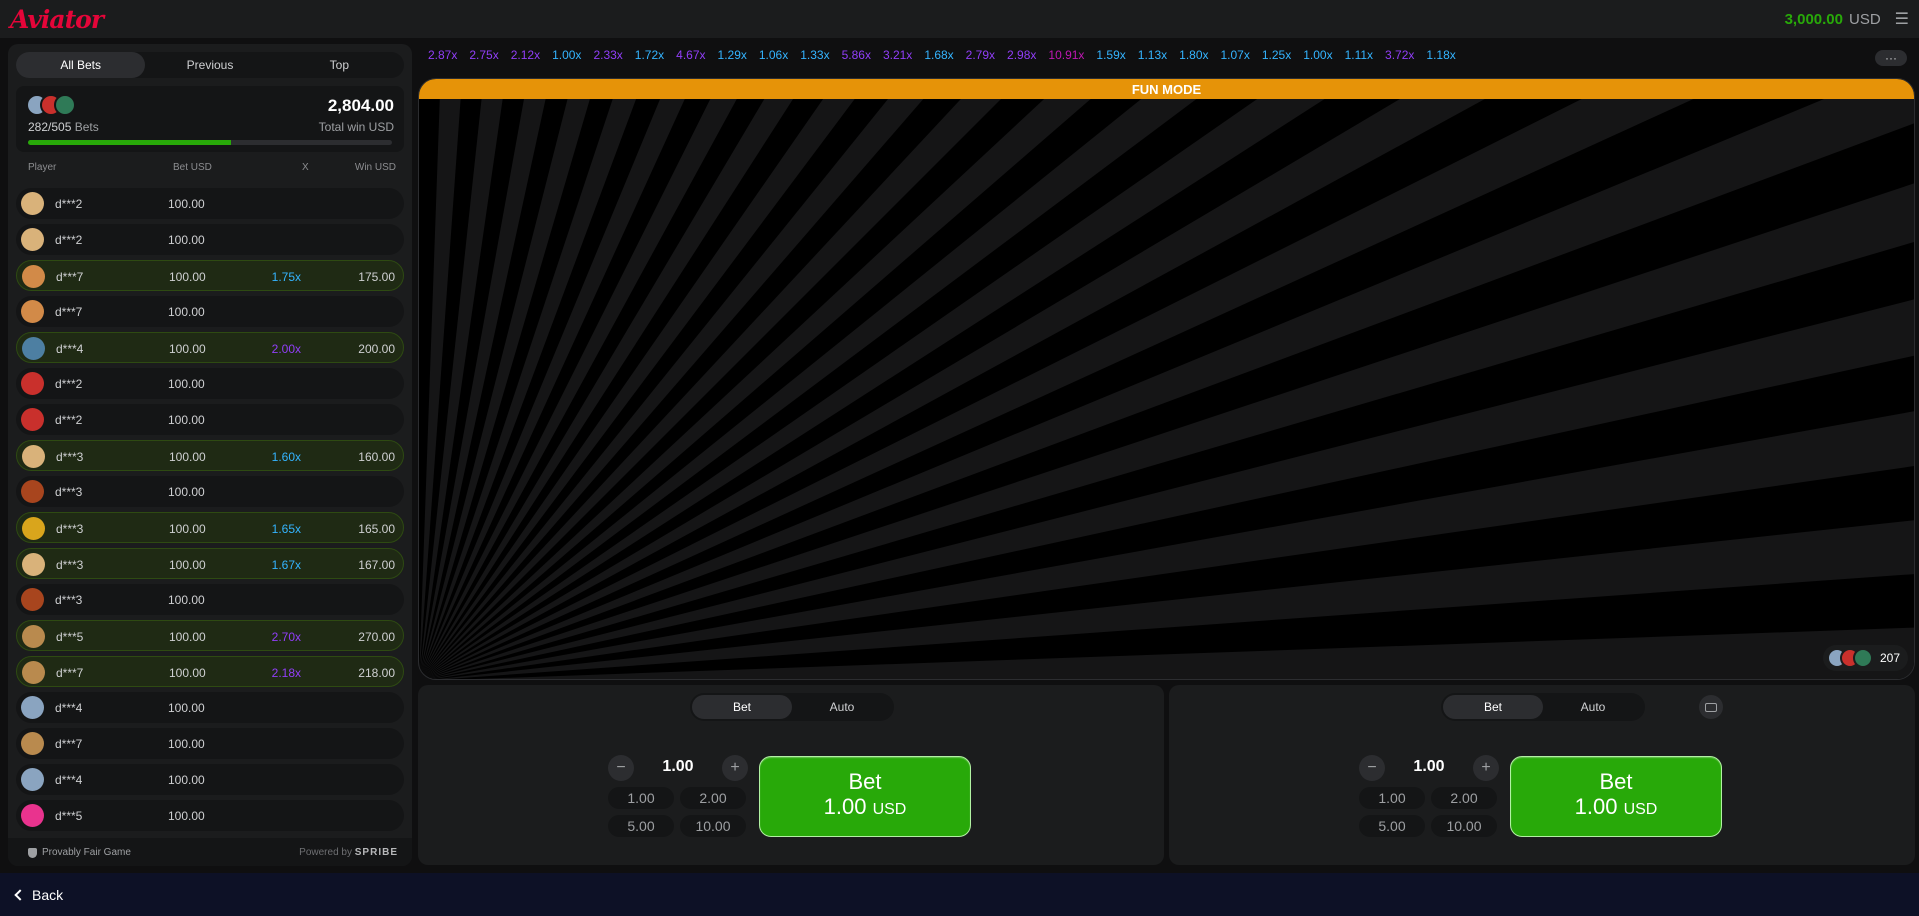  Describe the element at coordinates (1813, 19) in the screenshot. I see `balance-amount: 3,000.00` at that location.